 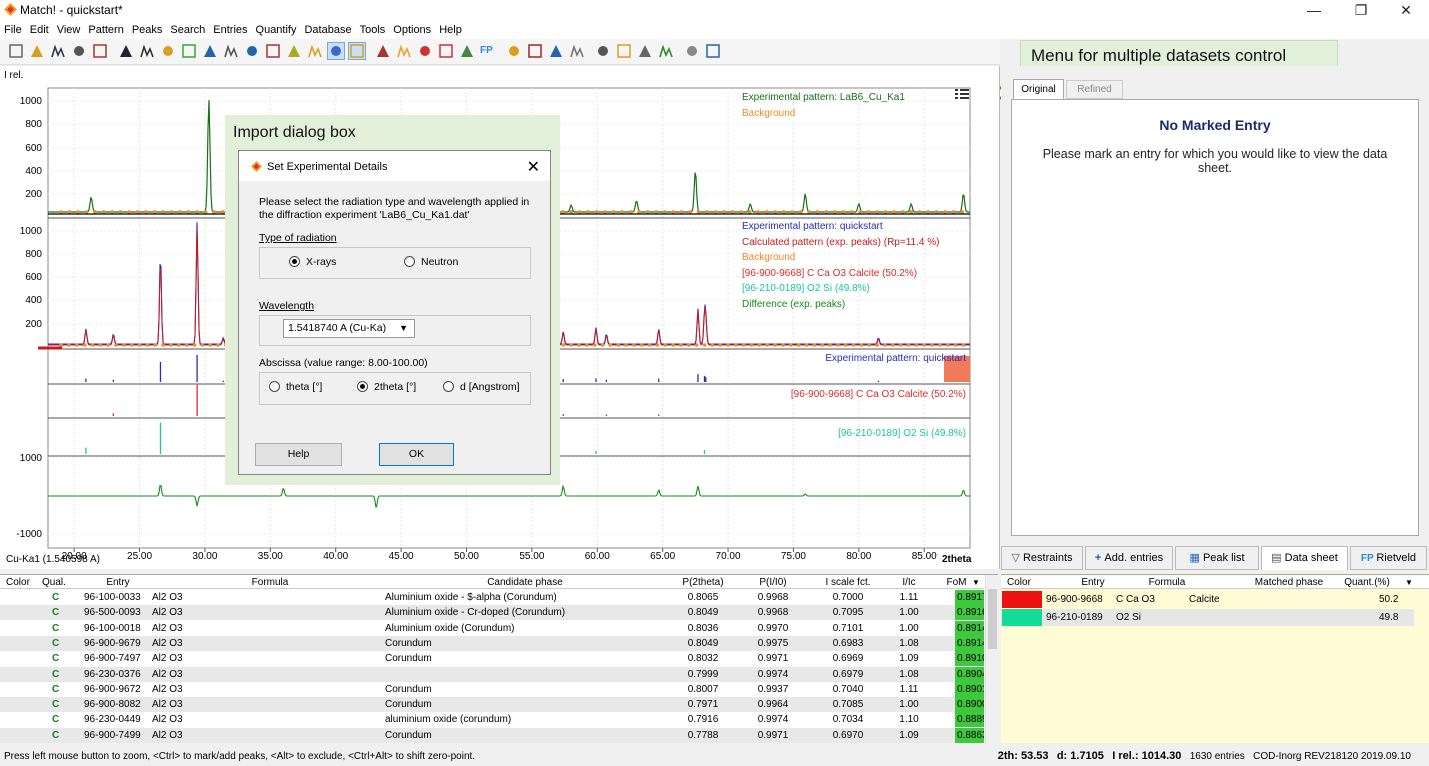 I want to click on print-icon, so click(x=79, y=51).